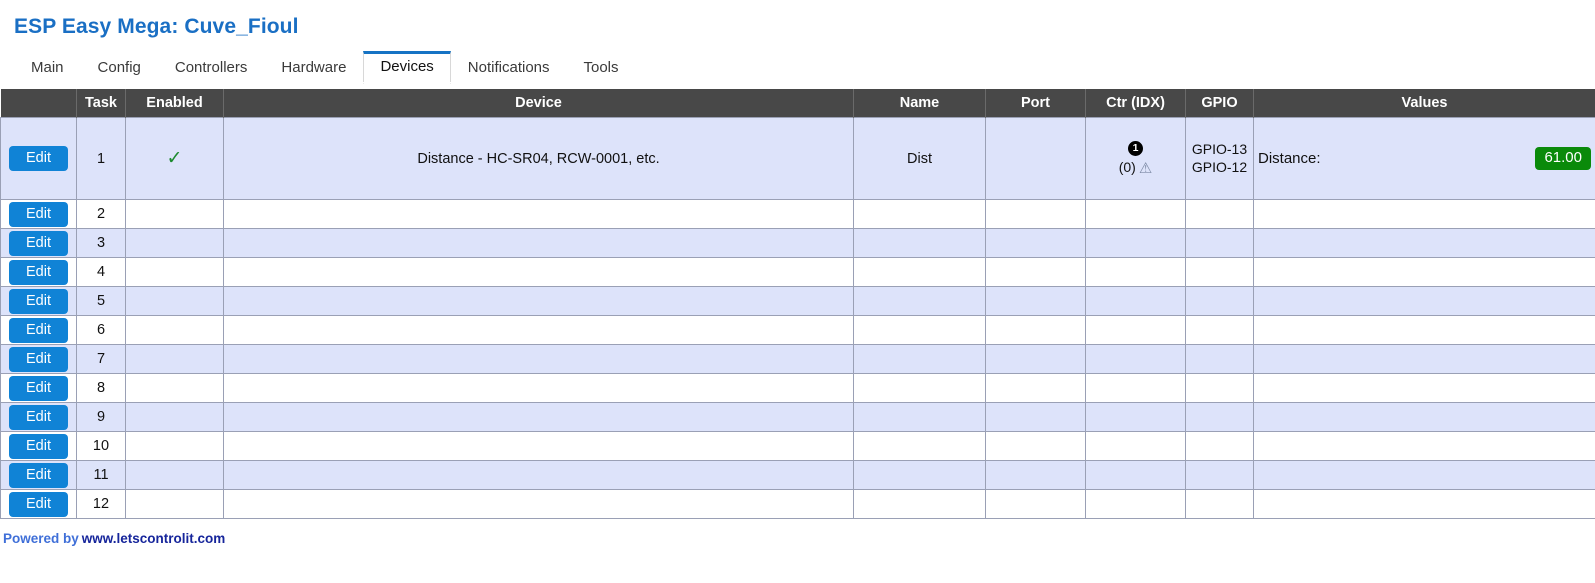  What do you see at coordinates (797, 330) in the screenshot?
I see `table-row: Edit 6` at bounding box center [797, 330].